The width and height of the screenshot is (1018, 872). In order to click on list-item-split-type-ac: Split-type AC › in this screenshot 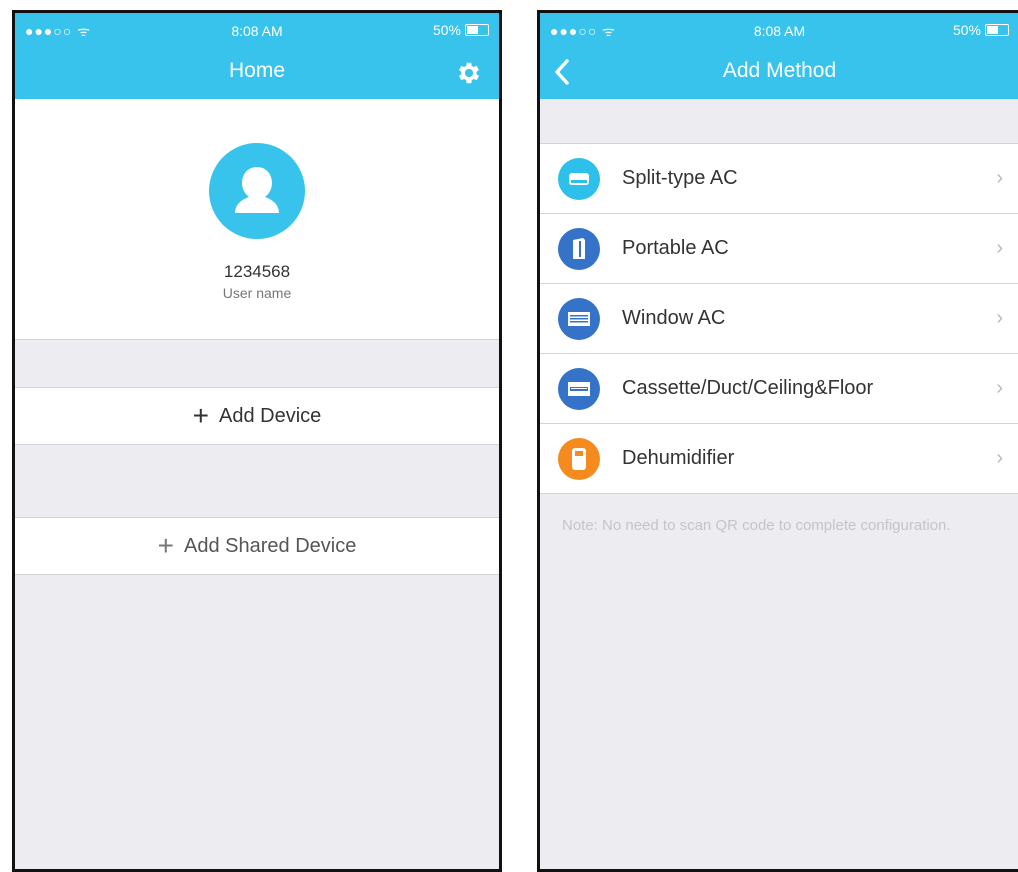, I will do `click(779, 179)`.